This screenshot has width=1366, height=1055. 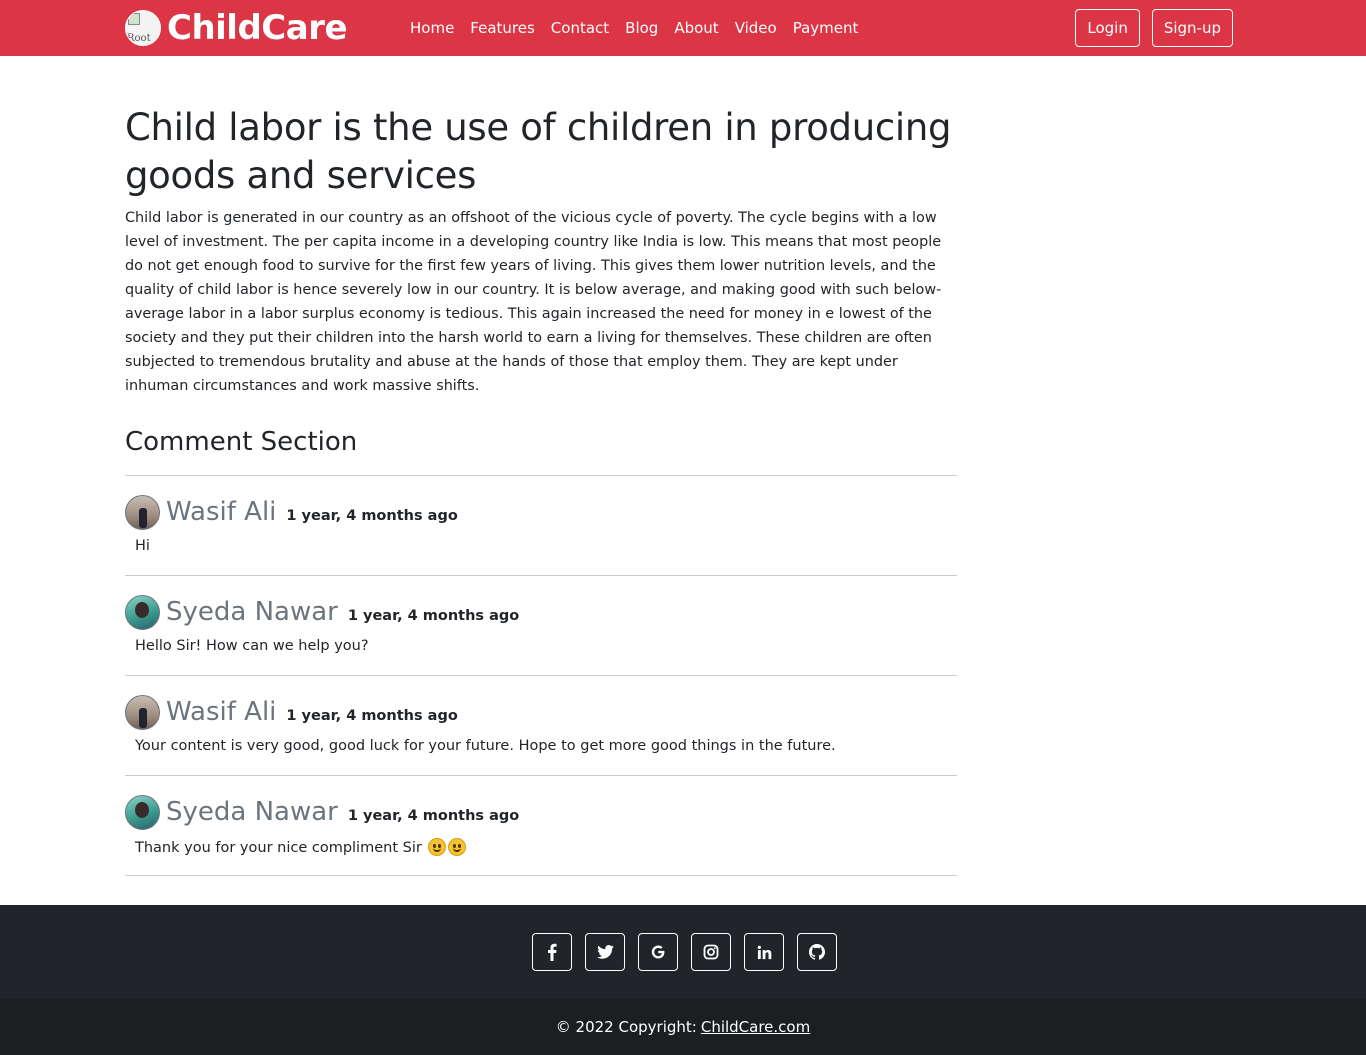 I want to click on comment-text: Thank you for your nice compliment Sir, so click(x=278, y=848).